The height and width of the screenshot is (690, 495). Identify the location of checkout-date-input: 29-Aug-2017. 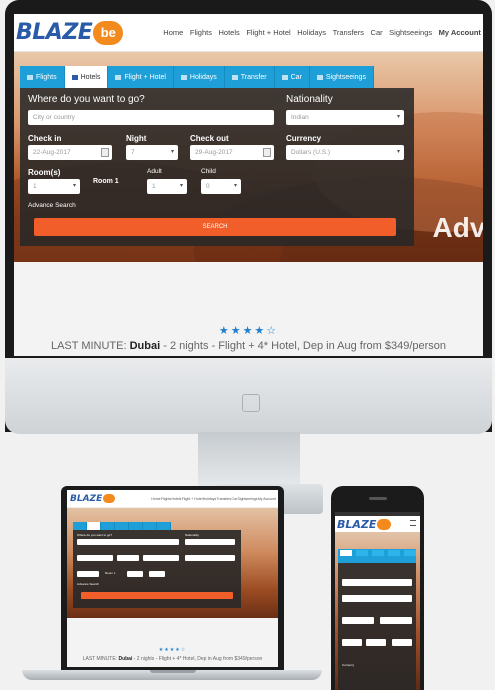
(232, 152).